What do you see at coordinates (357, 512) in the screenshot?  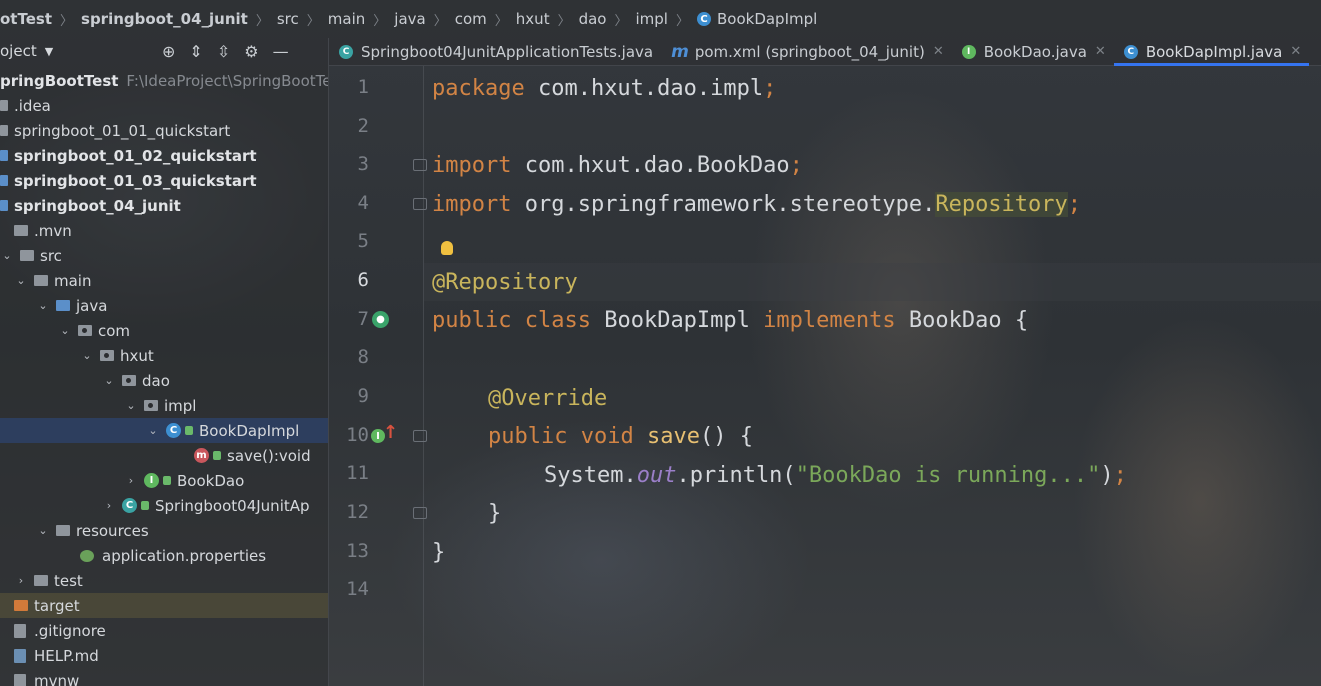 I see `line-number: 12` at bounding box center [357, 512].